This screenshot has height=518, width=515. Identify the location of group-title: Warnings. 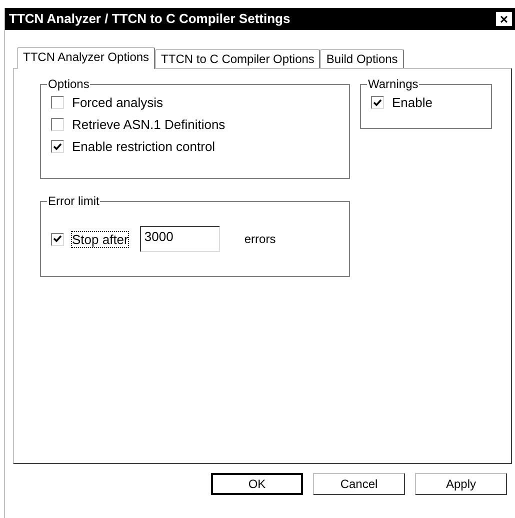
(393, 84).